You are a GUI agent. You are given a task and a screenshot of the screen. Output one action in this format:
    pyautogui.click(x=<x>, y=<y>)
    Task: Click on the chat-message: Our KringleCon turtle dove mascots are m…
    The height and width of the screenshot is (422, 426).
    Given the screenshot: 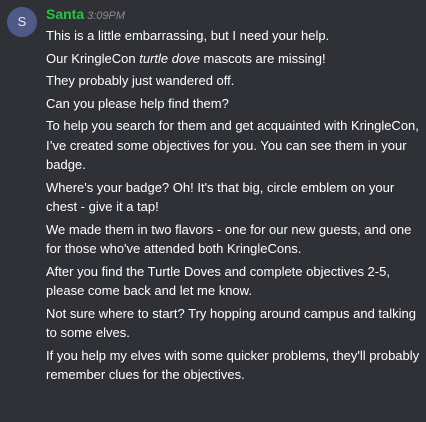 What is the action you would take?
    pyautogui.click(x=235, y=59)
    